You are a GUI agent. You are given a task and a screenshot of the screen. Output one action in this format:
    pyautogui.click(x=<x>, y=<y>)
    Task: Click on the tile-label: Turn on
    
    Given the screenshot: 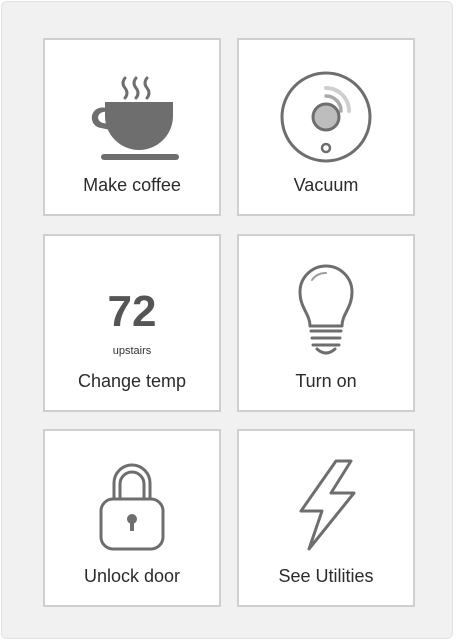 What is the action you would take?
    pyautogui.click(x=326, y=381)
    